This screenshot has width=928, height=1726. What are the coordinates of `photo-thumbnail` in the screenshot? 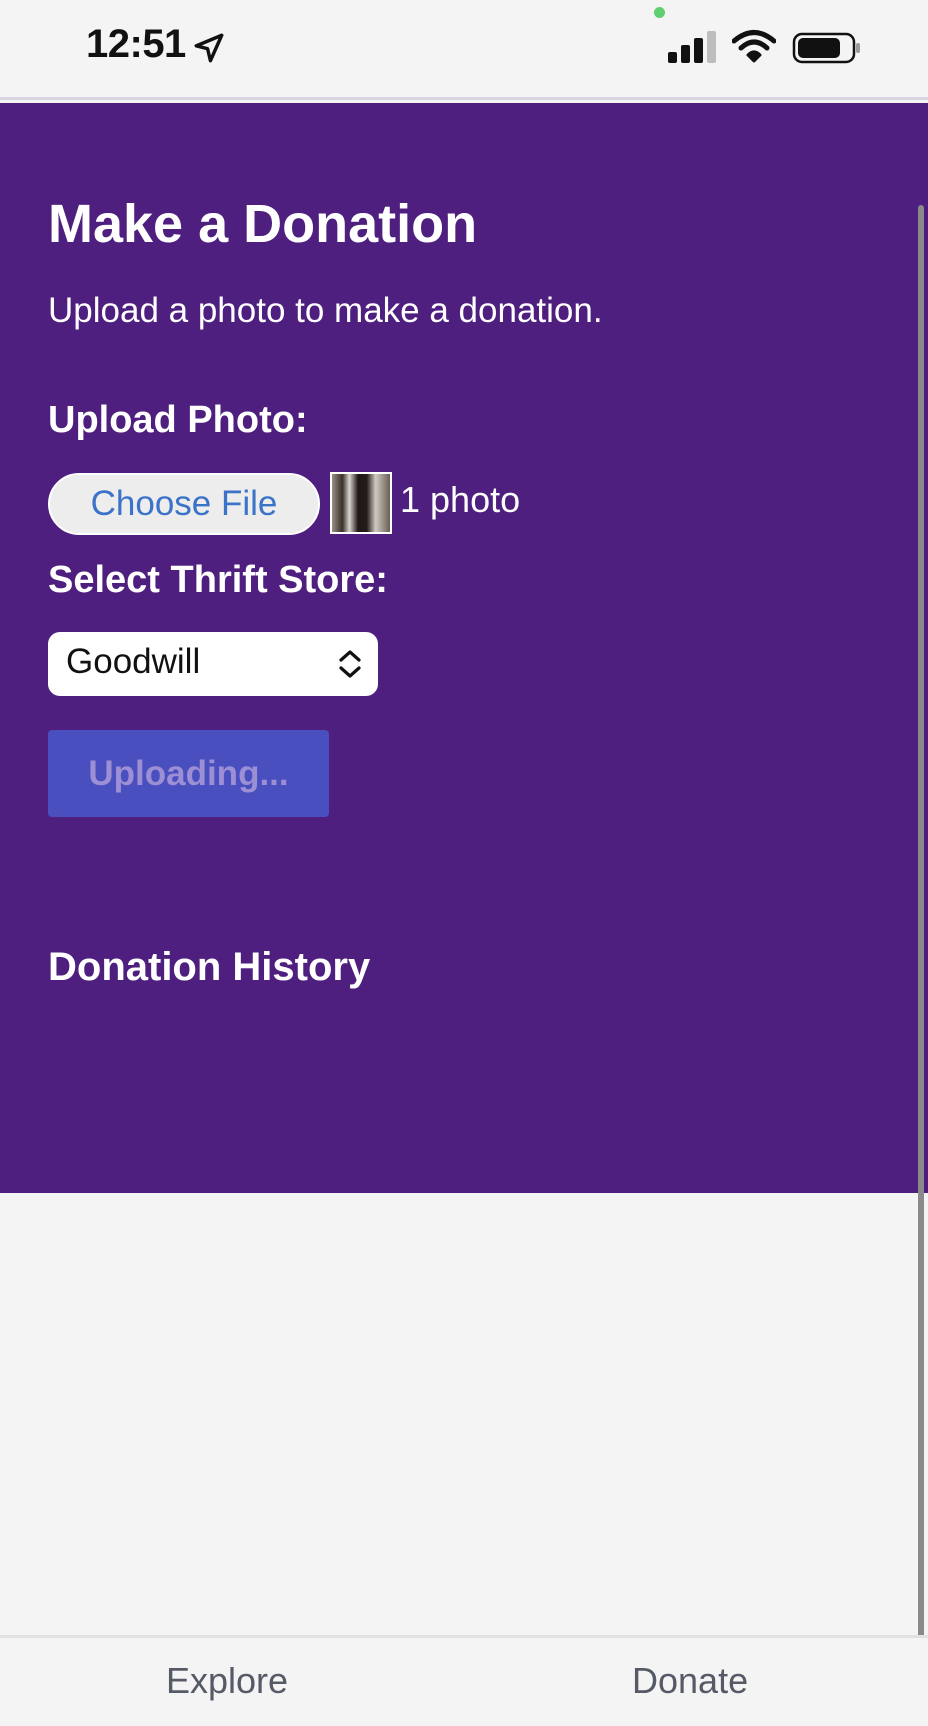 It's located at (361, 503).